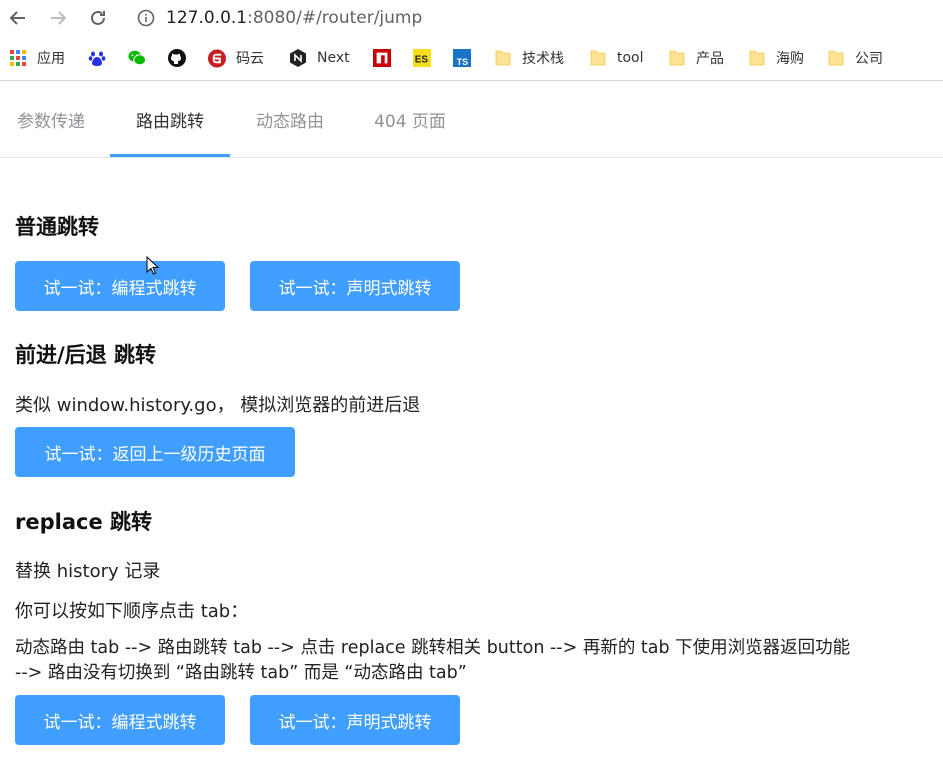  Describe the element at coordinates (51, 119) in the screenshot. I see `tab-params: 参数传递` at that location.